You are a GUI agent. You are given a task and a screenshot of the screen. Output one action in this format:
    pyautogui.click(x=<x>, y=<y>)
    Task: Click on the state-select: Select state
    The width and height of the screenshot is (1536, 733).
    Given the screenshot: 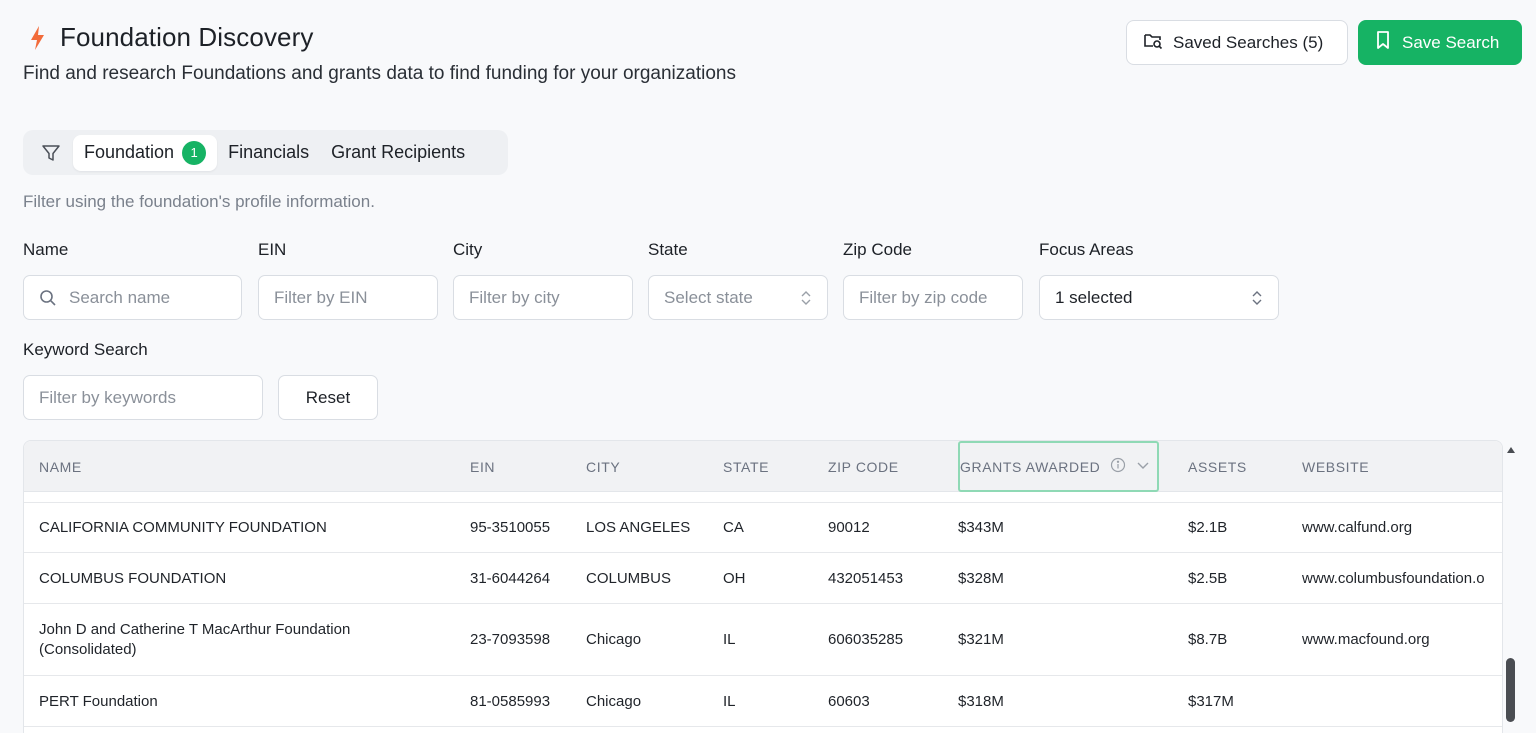 What is the action you would take?
    pyautogui.click(x=738, y=297)
    